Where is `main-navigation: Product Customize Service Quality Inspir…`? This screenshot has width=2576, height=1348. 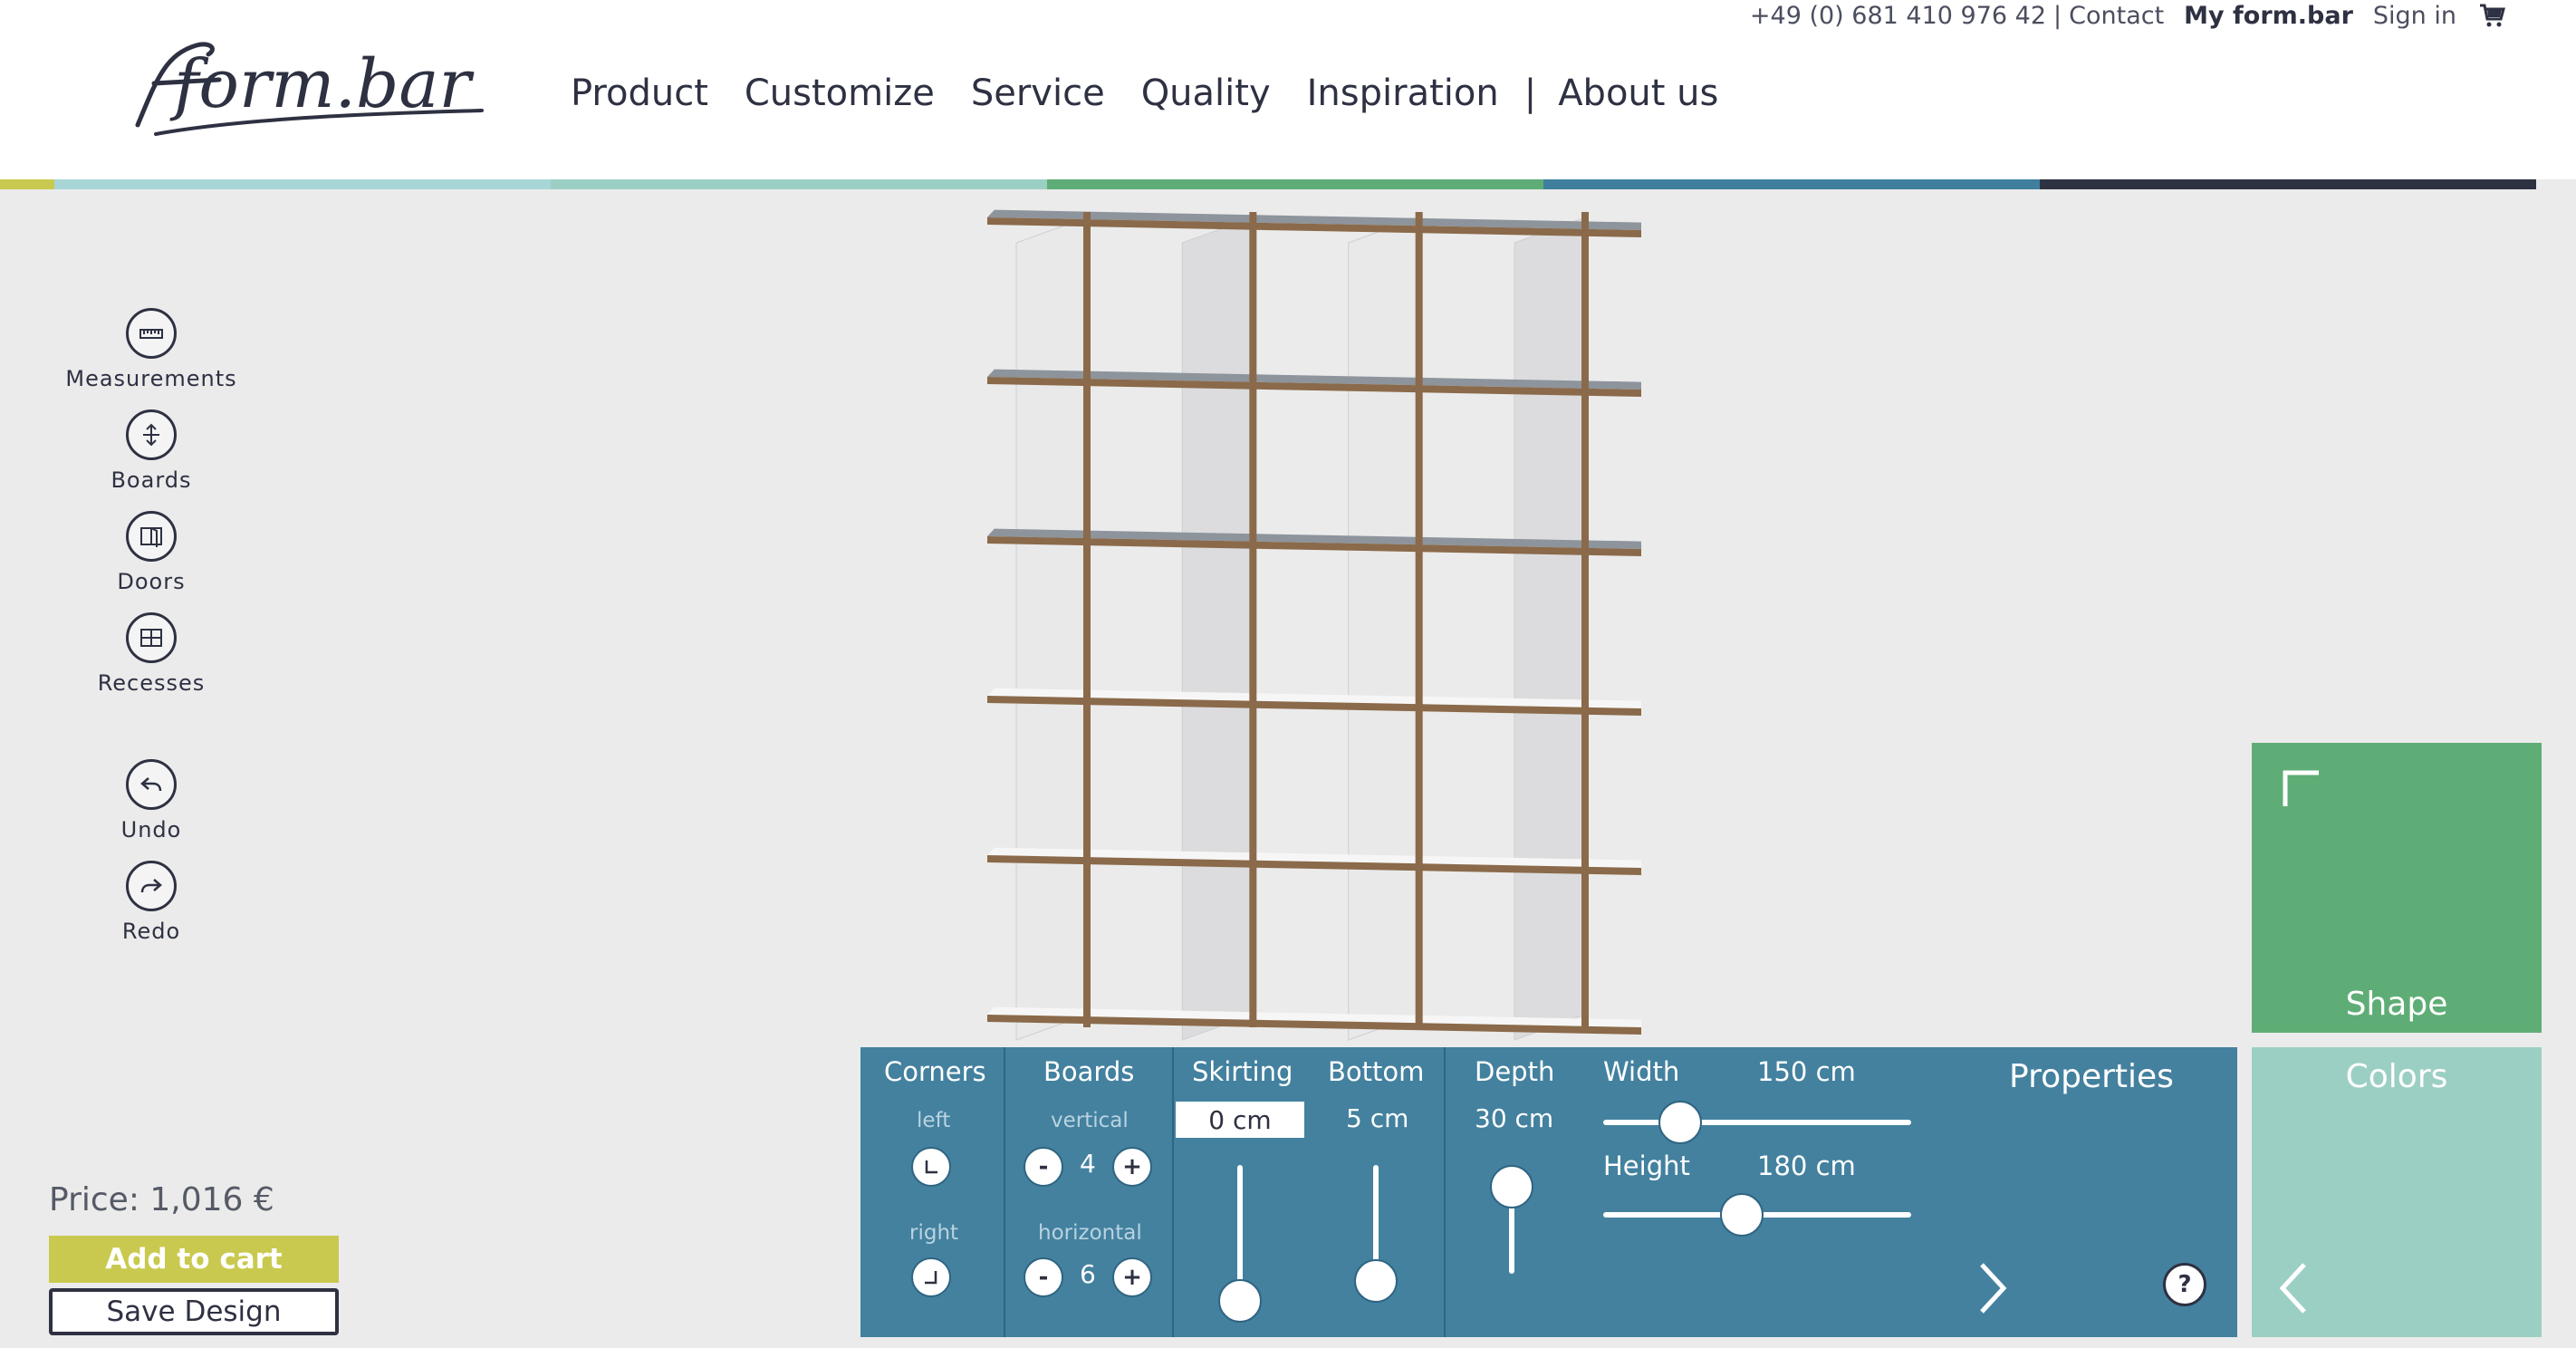
main-navigation: Product Customize Service Quality Inspir… is located at coordinates (1162, 93).